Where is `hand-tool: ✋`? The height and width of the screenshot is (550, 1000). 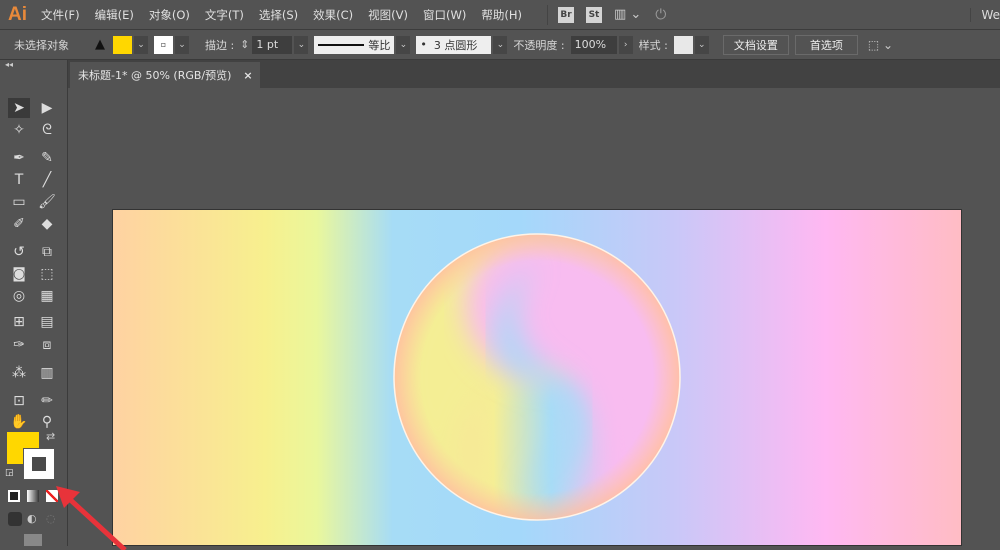 hand-tool: ✋ is located at coordinates (19, 422).